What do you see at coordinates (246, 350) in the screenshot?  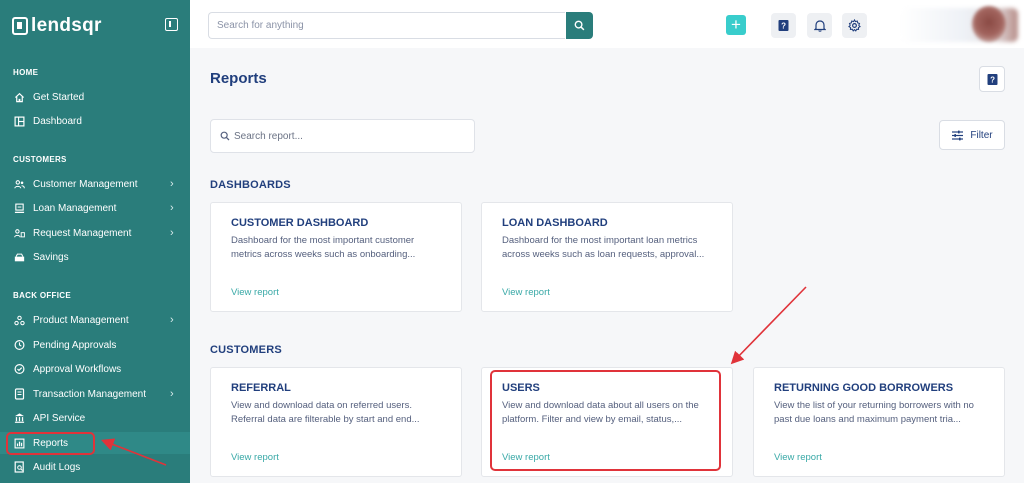 I see `section-heading-customers: CUSTOMERS` at bounding box center [246, 350].